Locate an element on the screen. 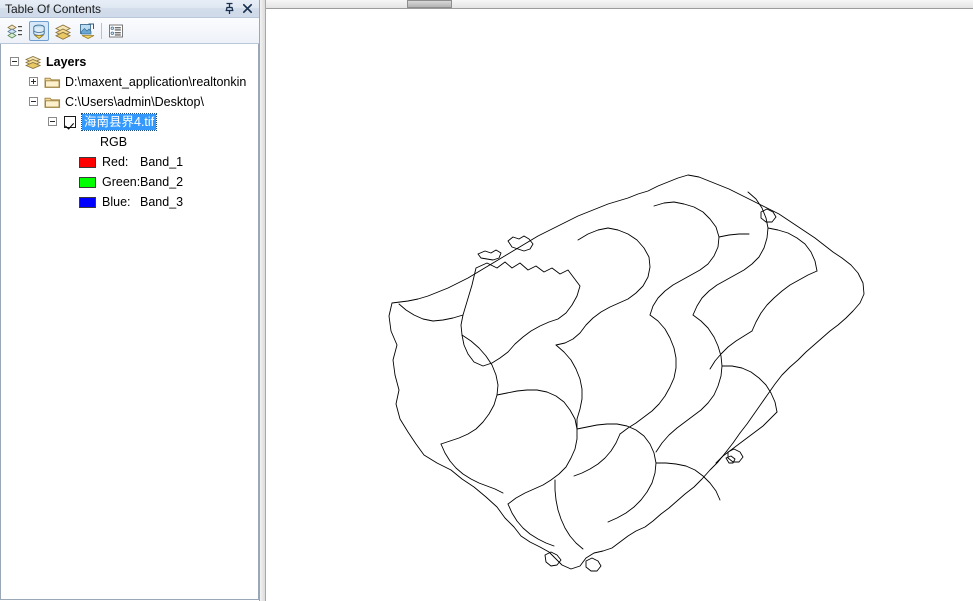  tree-label-layers: Layers is located at coordinates (66, 62).